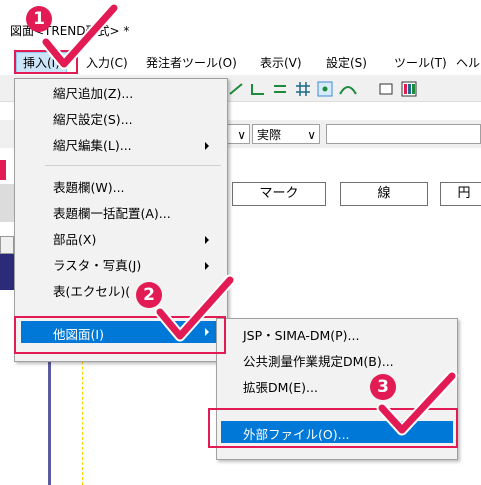 This screenshot has height=485, width=481. I want to click on line-icon, so click(236, 89).